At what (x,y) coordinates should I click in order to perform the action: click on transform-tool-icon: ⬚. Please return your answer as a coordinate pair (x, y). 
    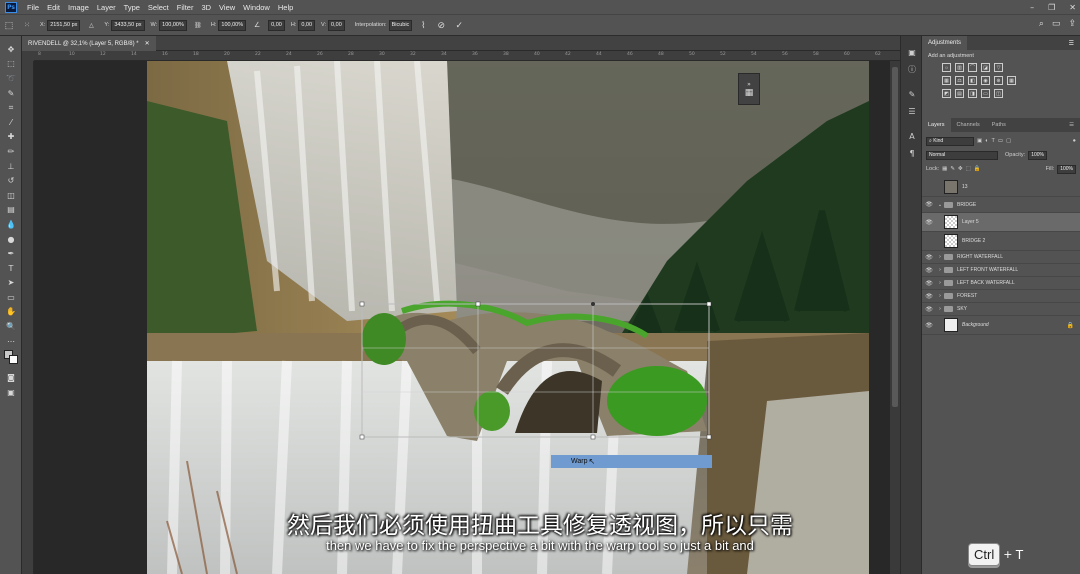
    Looking at the image, I should click on (9, 25).